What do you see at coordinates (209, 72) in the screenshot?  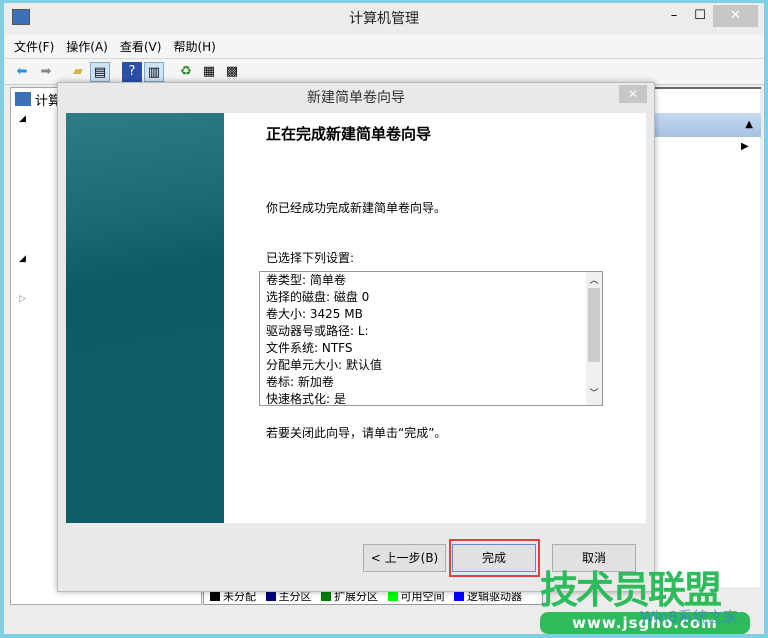 I see `properties-icon: ▦` at bounding box center [209, 72].